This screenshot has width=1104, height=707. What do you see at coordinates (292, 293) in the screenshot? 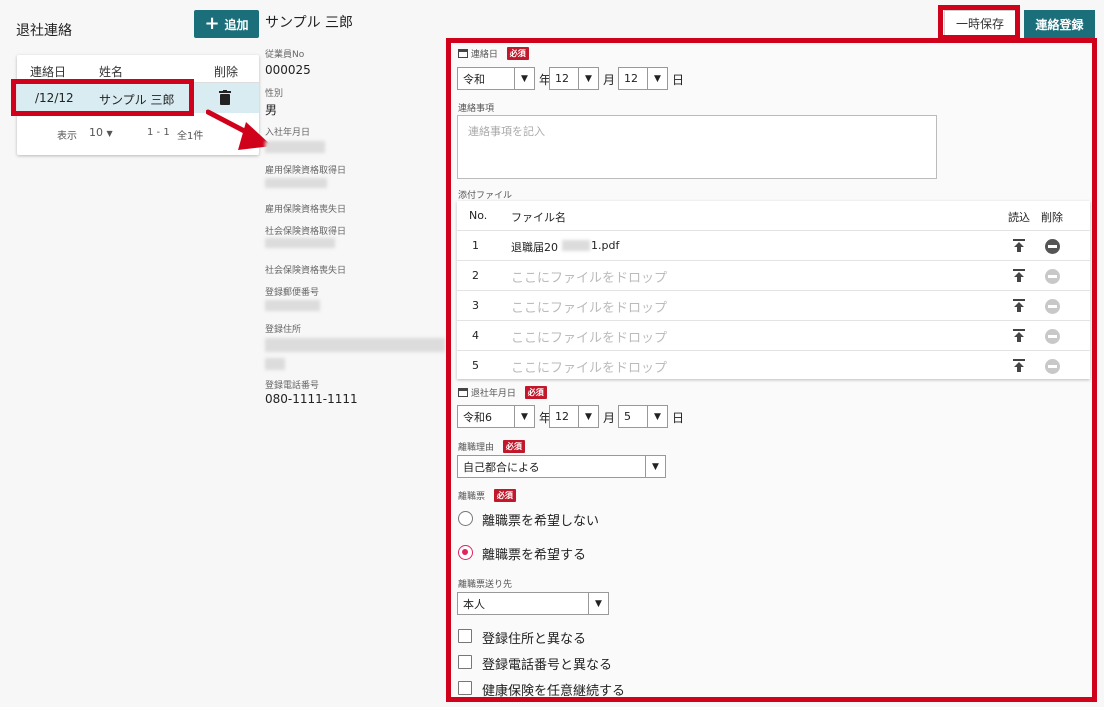
I see `label-postal: 登録郵便番号` at bounding box center [292, 293].